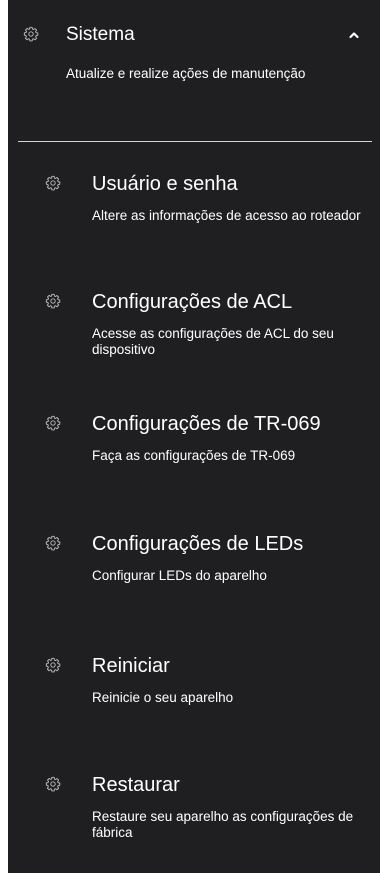 The height and width of the screenshot is (873, 380). I want to click on menu-item-title: Configurações de LEDs, so click(198, 544).